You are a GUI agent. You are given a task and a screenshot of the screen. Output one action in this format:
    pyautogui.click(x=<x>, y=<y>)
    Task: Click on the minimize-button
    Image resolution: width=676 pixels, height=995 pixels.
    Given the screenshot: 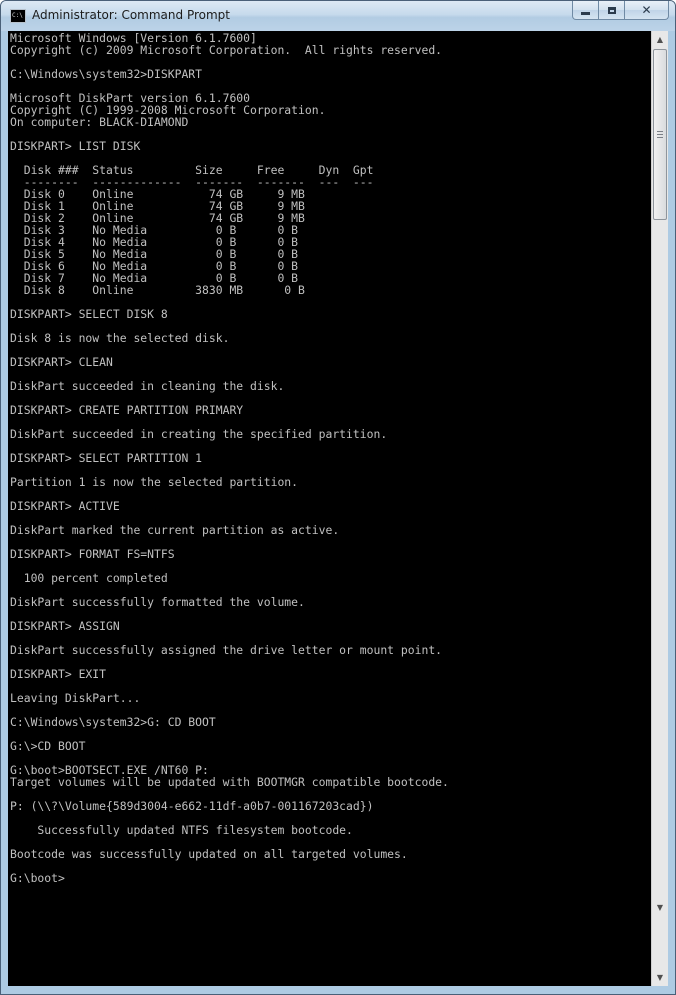 What is the action you would take?
    pyautogui.click(x=585, y=10)
    